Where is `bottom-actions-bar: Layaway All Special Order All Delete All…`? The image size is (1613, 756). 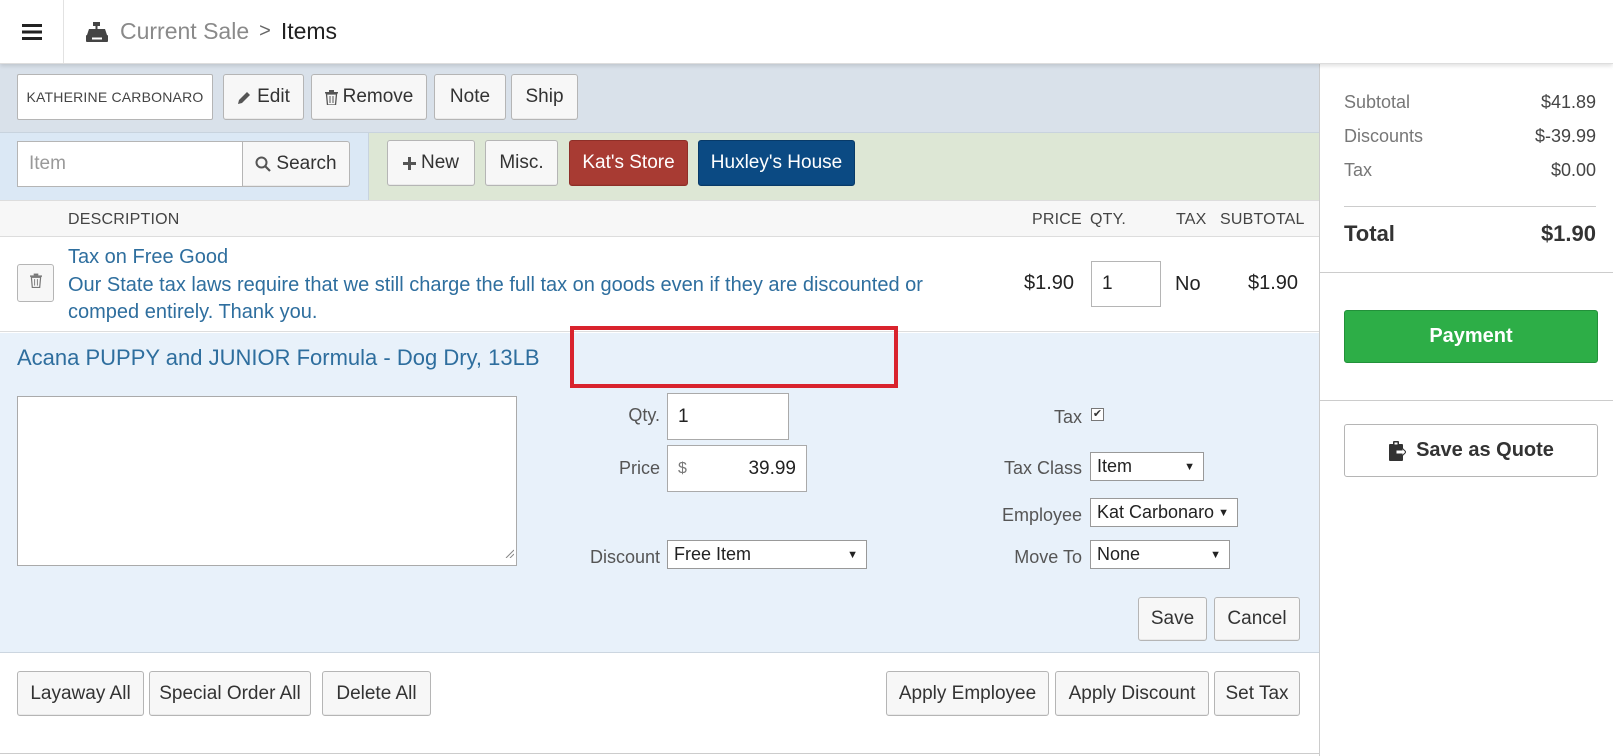 bottom-actions-bar: Layaway All Special Order All Delete All… is located at coordinates (659, 705).